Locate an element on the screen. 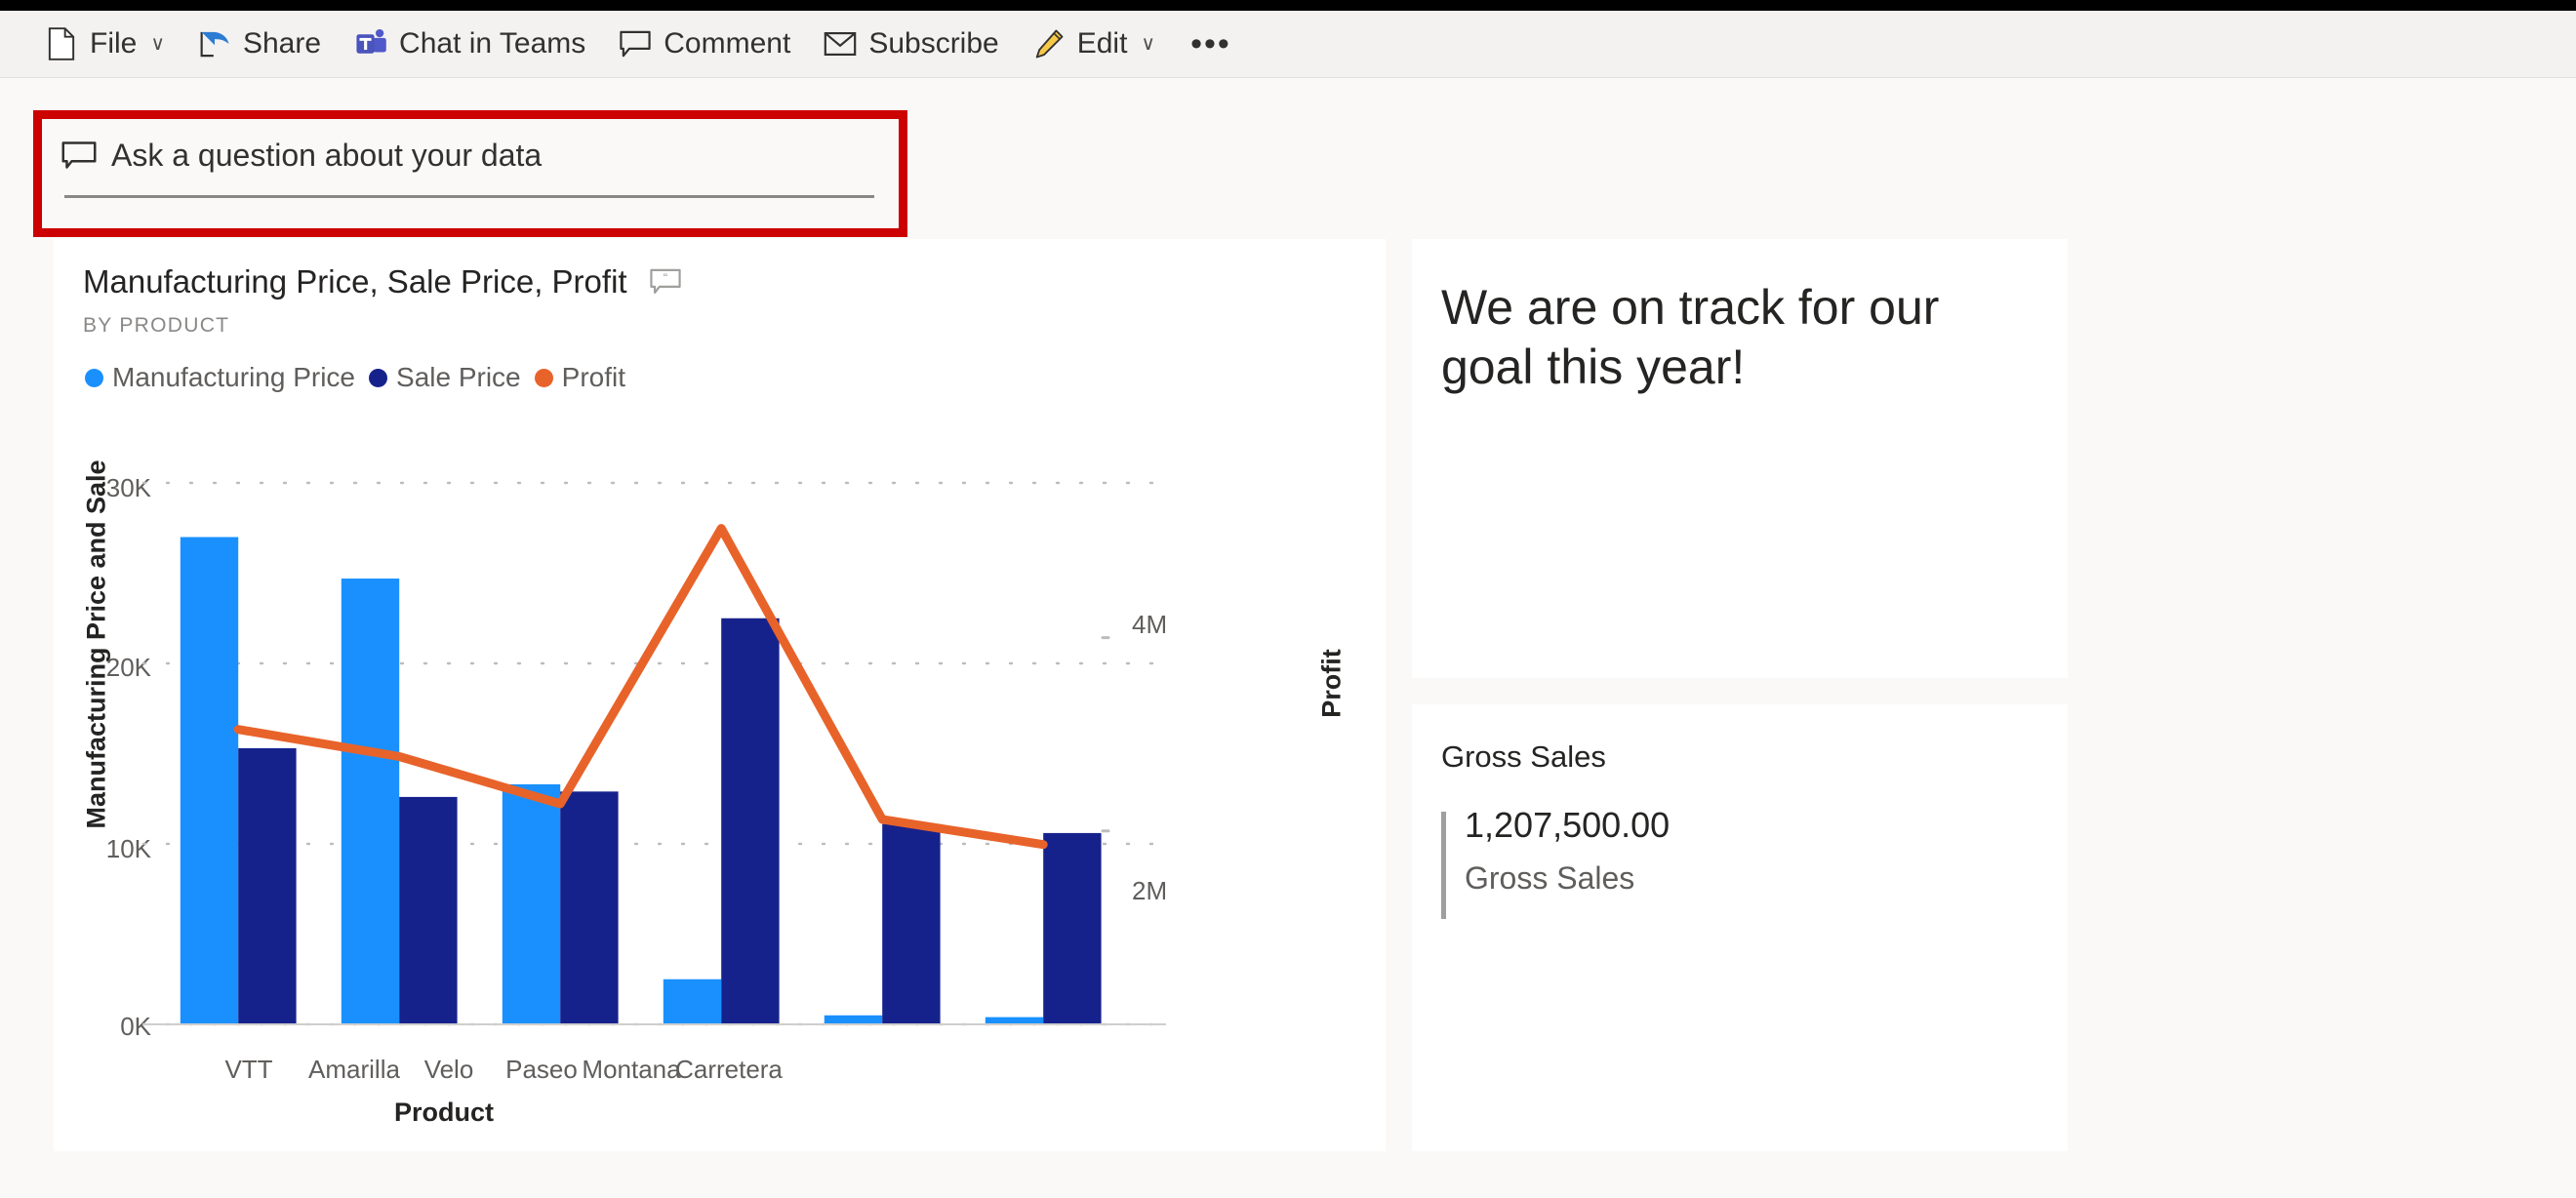 This screenshot has height=1198, width=2576. toolbar-item-share: Share is located at coordinates (259, 44).